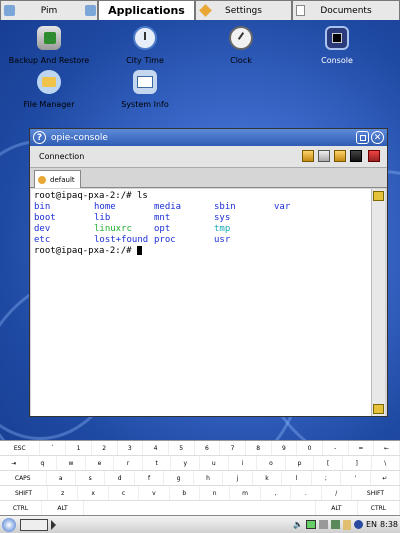 This screenshot has height=533, width=400. Describe the element at coordinates (57, 179) in the screenshot. I see `tab-default: default` at that location.